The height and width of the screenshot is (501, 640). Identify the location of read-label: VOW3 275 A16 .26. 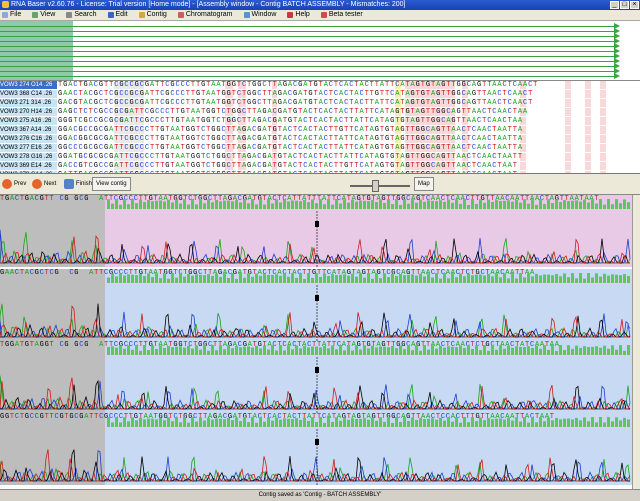
(28, 121).